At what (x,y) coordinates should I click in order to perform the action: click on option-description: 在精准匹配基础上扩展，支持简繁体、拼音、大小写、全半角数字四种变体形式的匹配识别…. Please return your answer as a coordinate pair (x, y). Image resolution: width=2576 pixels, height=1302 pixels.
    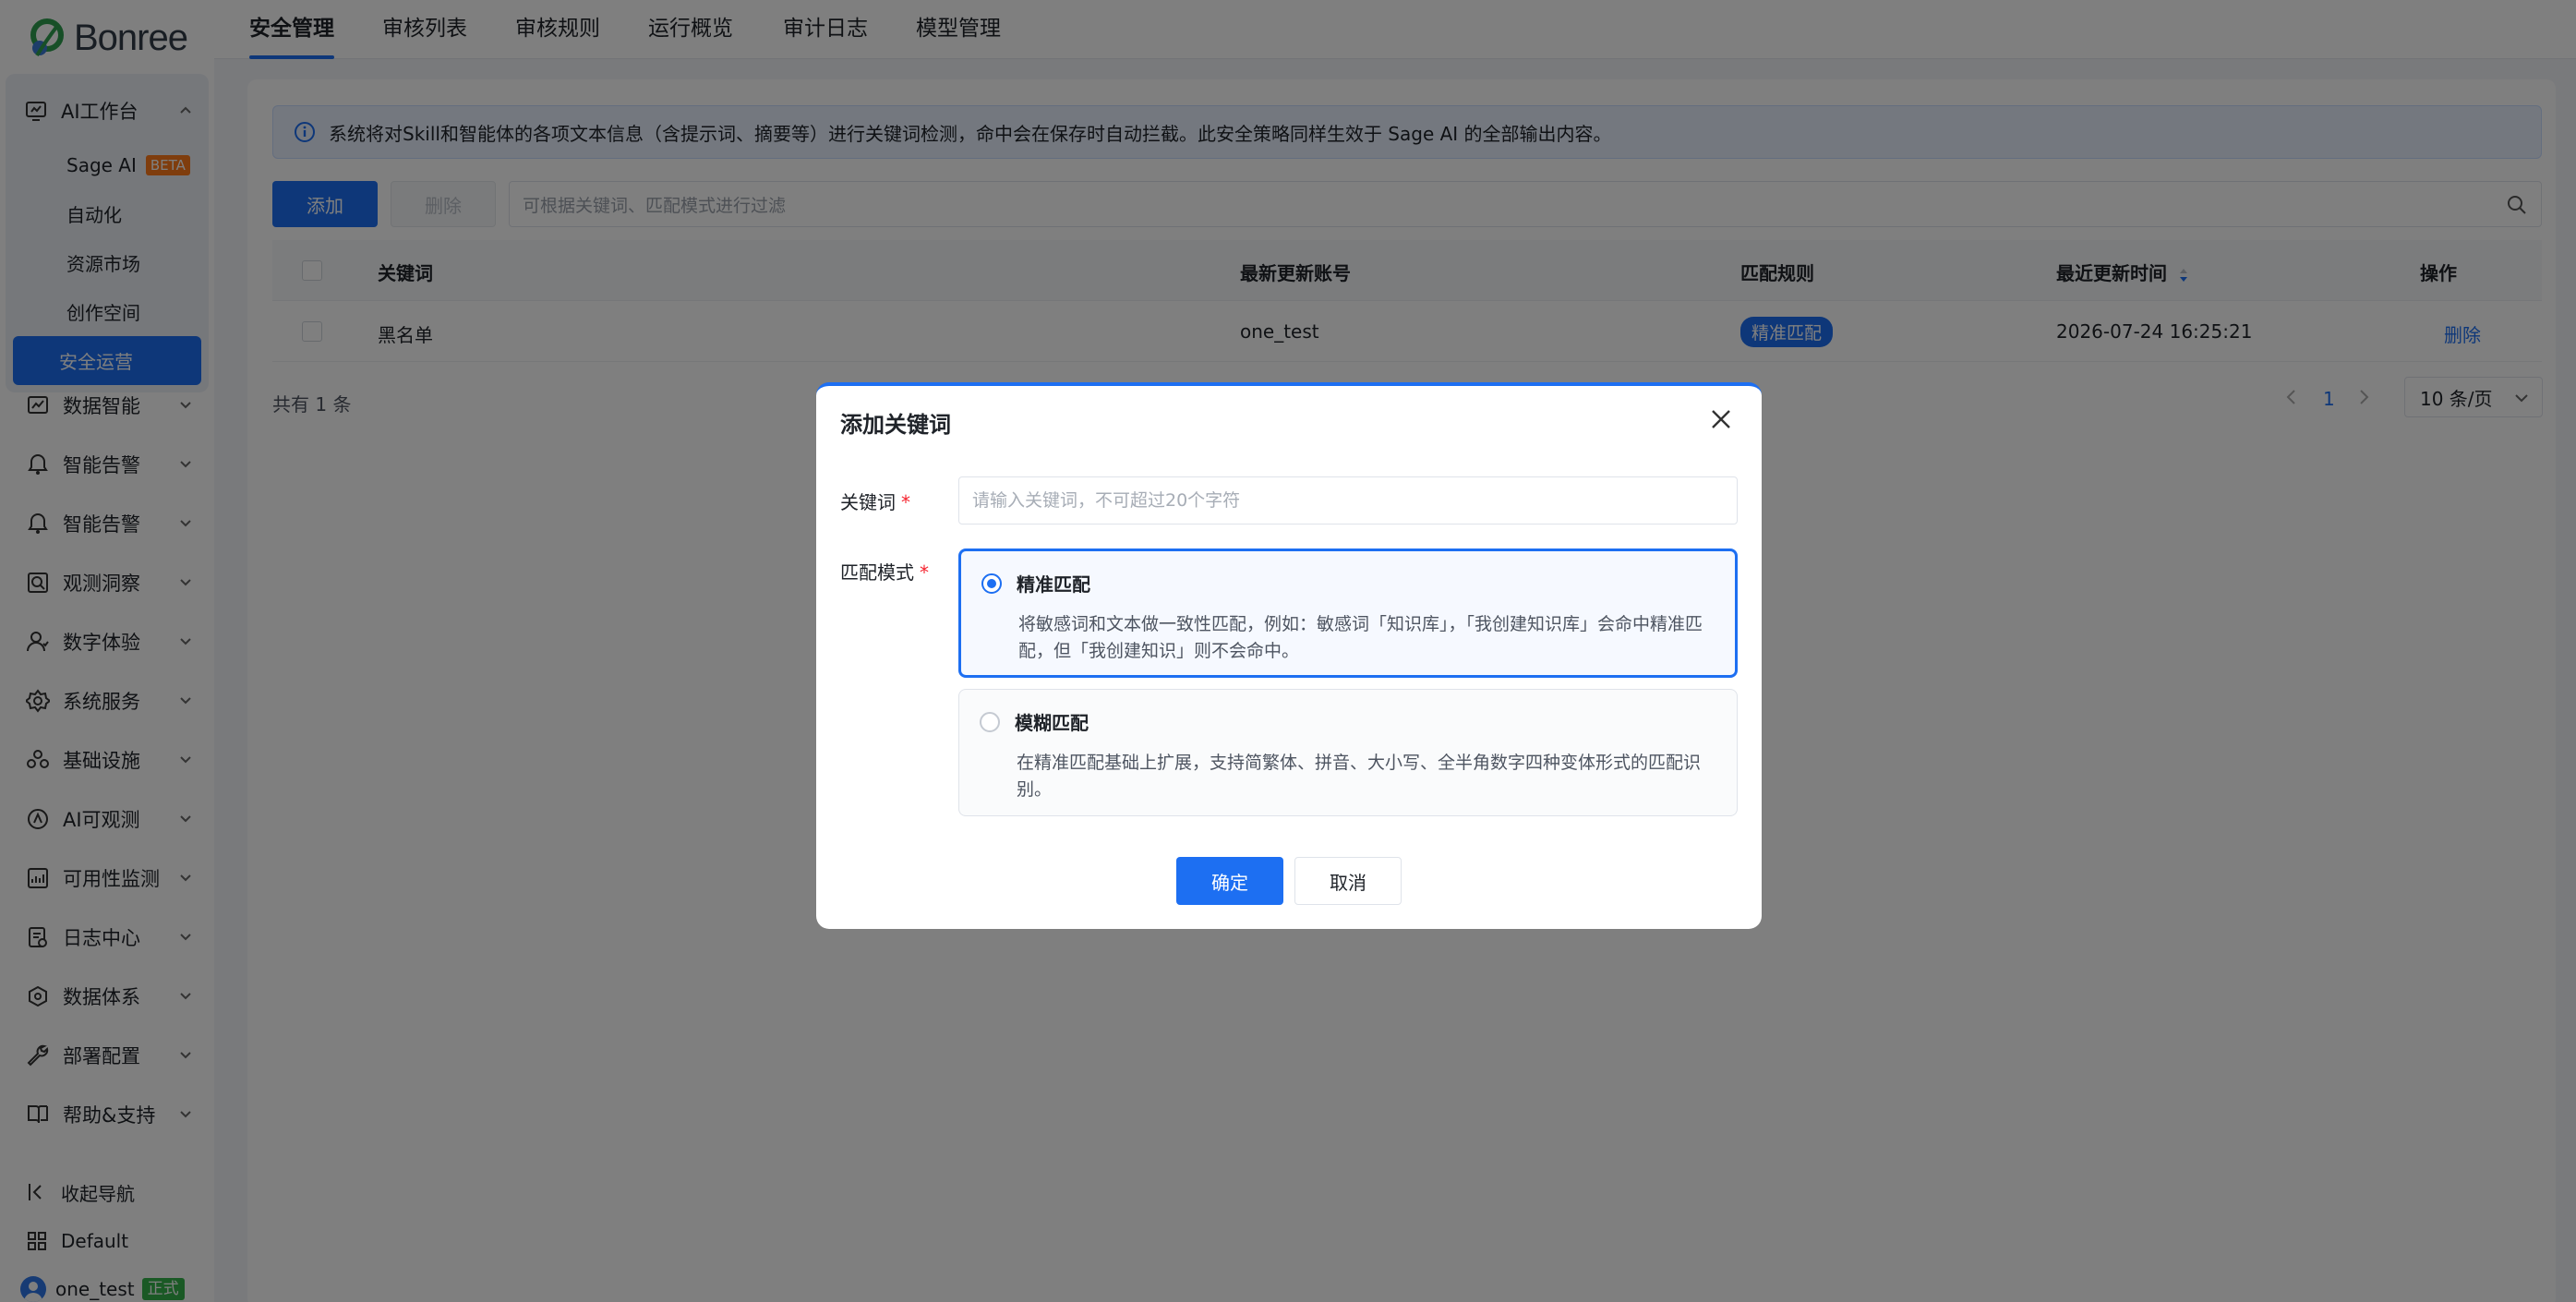
    Looking at the image, I should click on (1359, 776).